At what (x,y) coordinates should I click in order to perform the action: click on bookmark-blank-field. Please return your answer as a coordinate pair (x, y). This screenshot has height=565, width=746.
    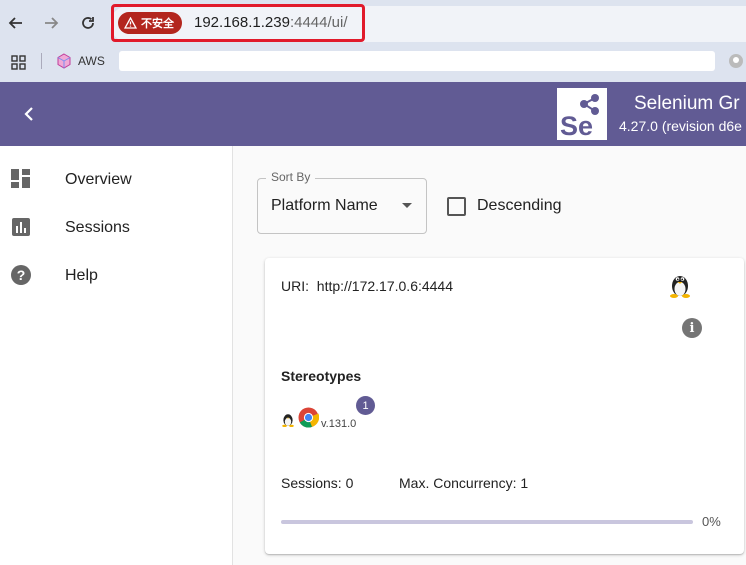
    Looking at the image, I should click on (417, 61).